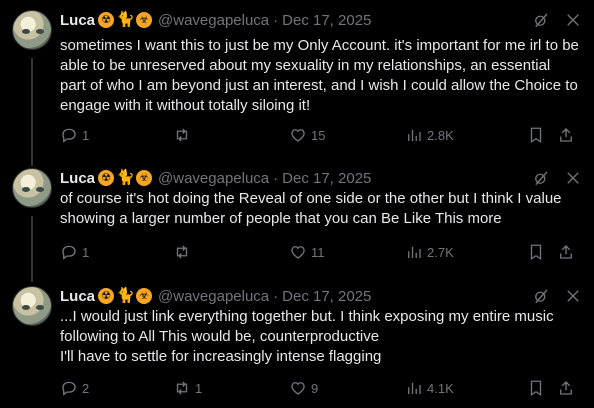 The width and height of the screenshot is (594, 408). Describe the element at coordinates (199, 388) in the screenshot. I see `retweet-count: 1` at that location.